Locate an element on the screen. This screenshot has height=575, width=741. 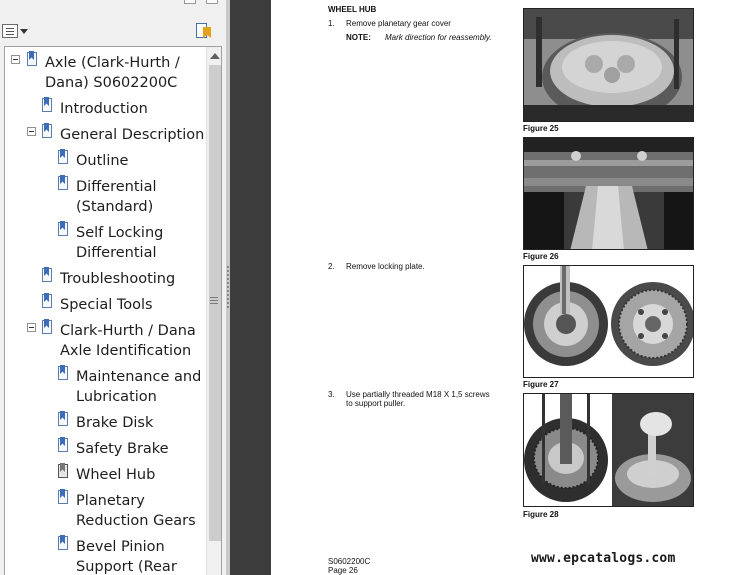
bookmark-label: (Standard) is located at coordinates (115, 207).